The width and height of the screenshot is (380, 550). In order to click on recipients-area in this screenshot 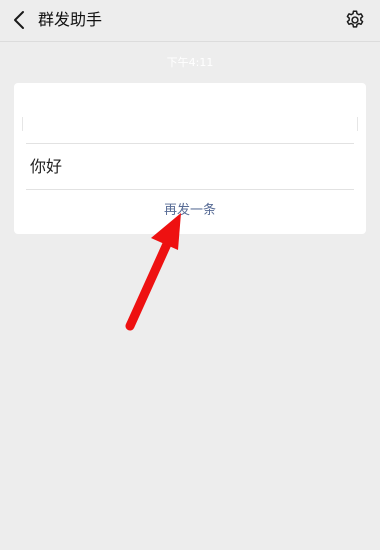, I will do `click(190, 113)`.